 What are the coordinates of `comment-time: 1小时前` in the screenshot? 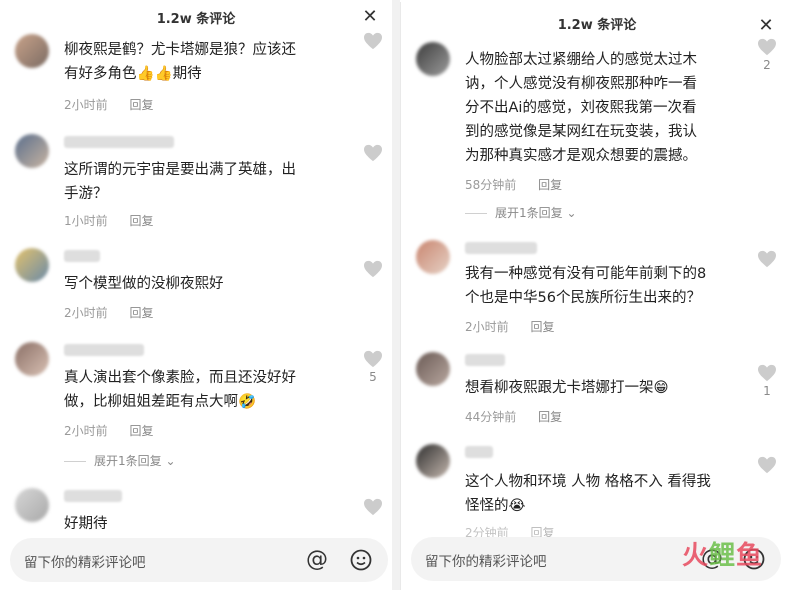 It's located at (86, 221).